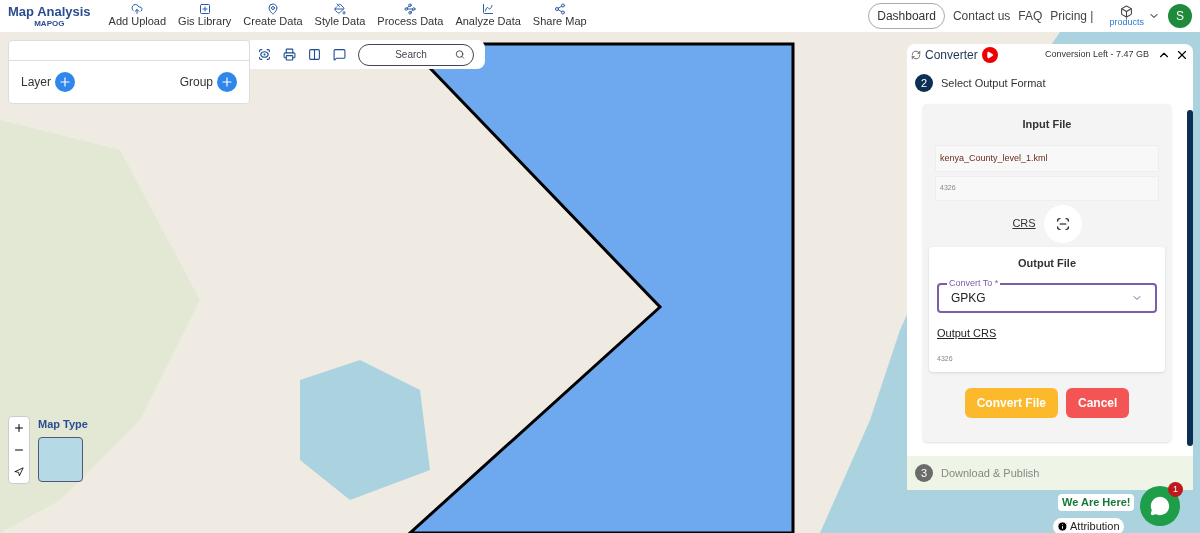  I want to click on youtube-icon, so click(989, 55).